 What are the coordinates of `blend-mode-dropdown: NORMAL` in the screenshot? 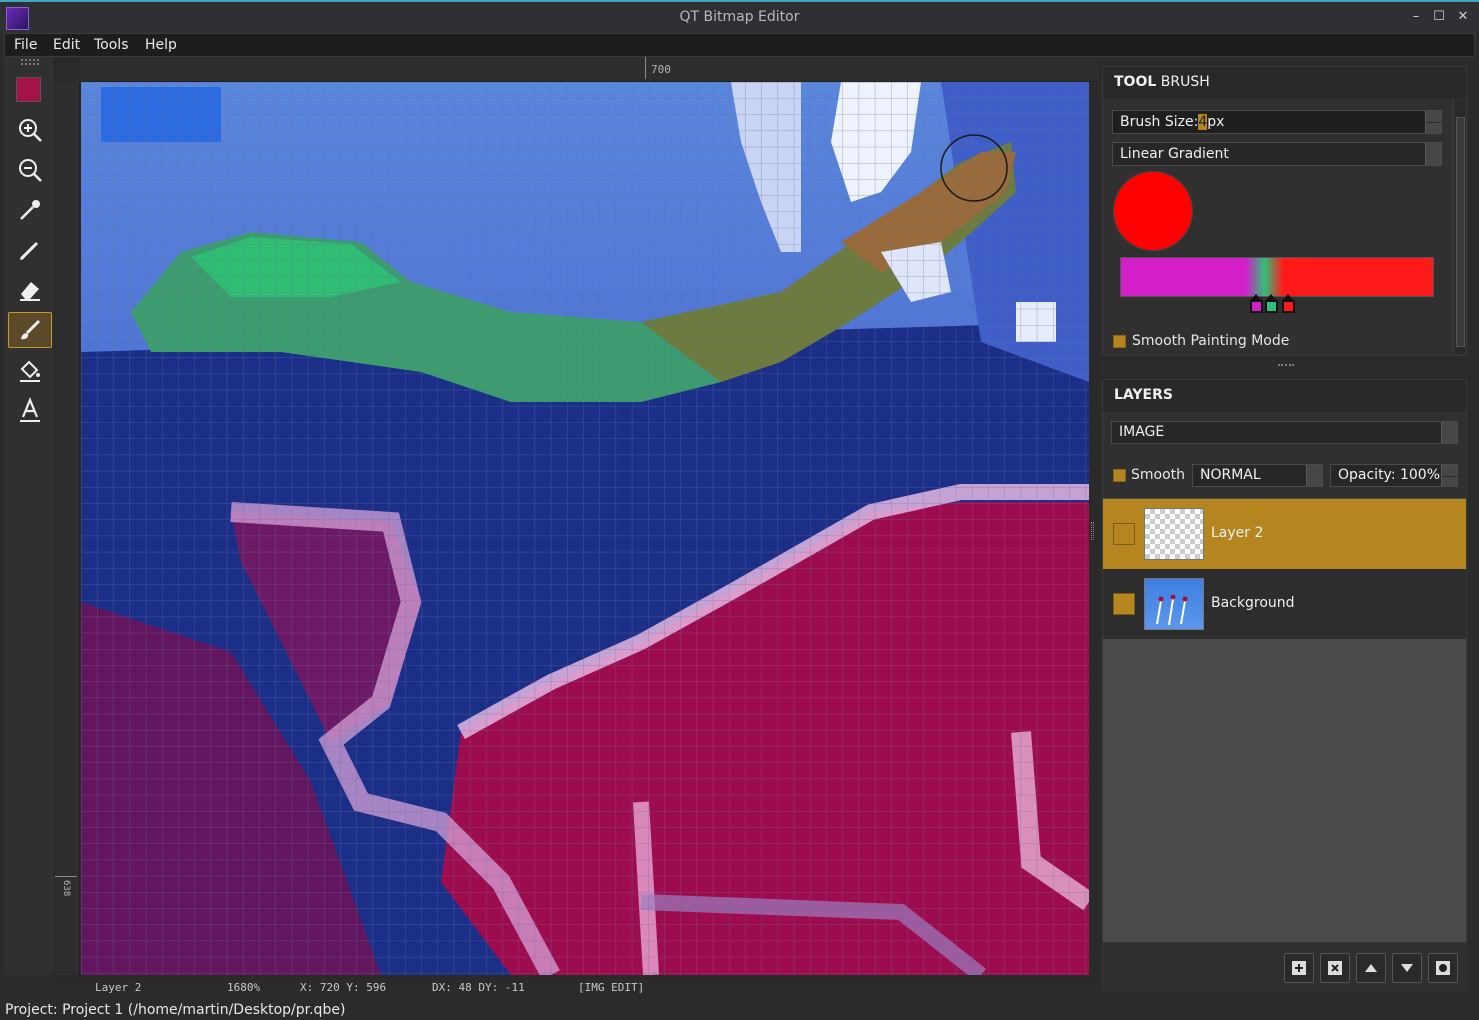 It's located at (1257, 475).